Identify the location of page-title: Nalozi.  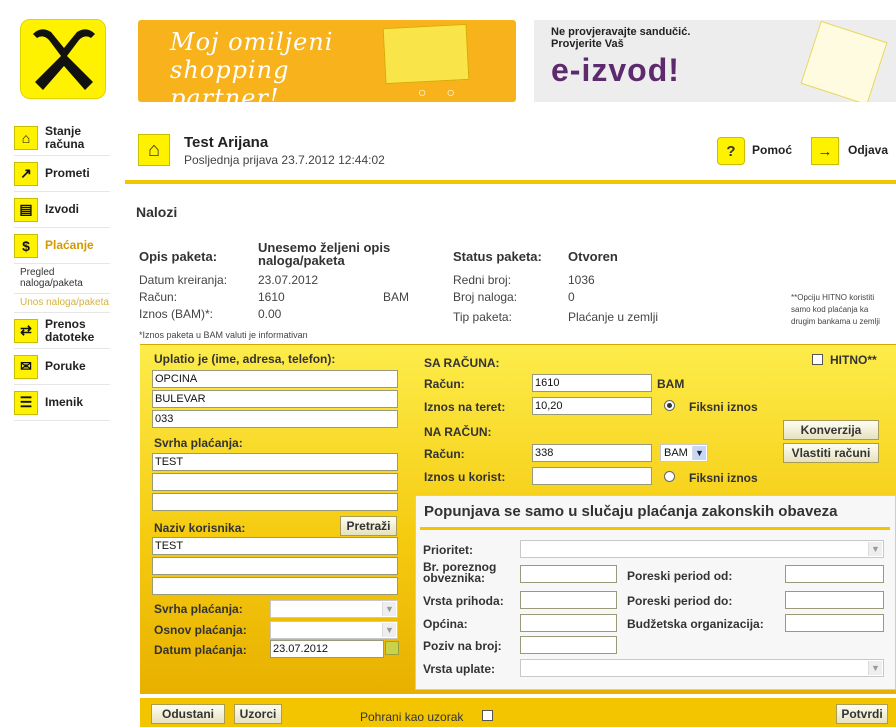
(157, 212).